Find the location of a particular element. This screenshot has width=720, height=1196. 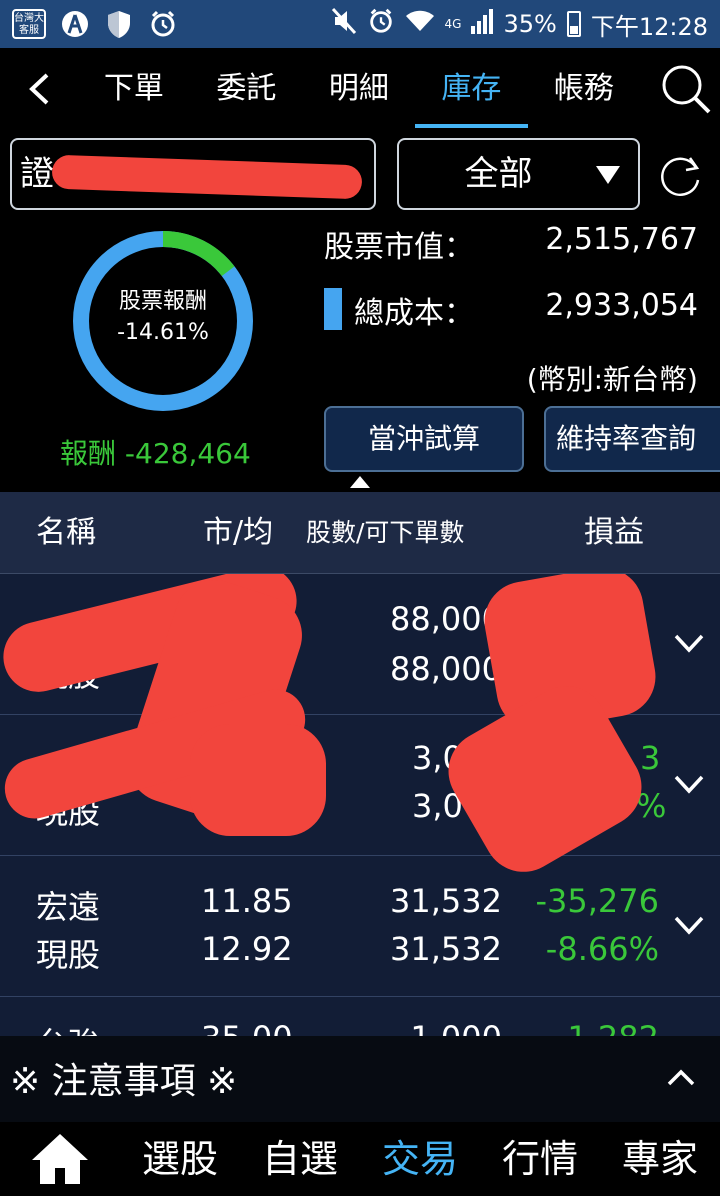

tab-entrust: 委託 is located at coordinates (246, 89).